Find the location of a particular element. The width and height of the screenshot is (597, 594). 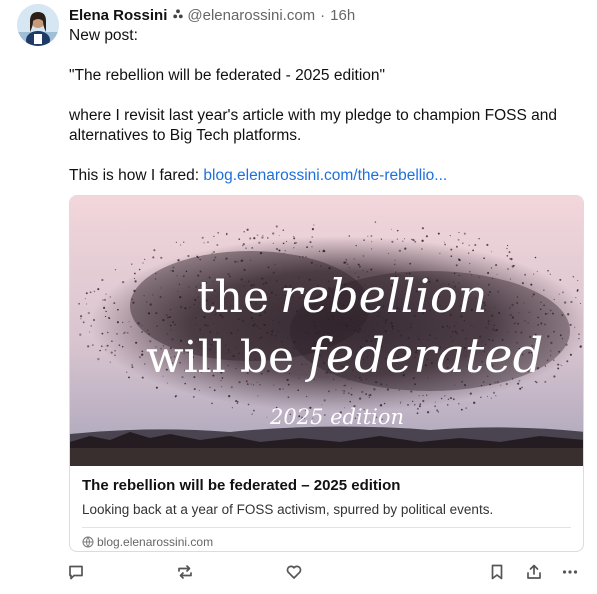

image-text-will-be: will be is located at coordinates (220, 357).